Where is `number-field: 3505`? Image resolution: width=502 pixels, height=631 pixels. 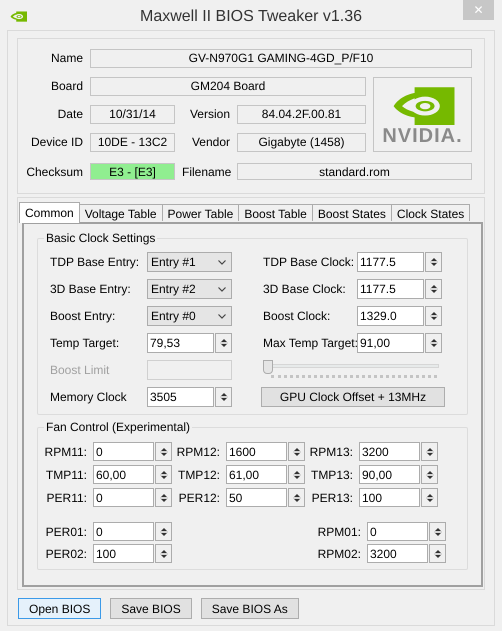
number-field: 3505 is located at coordinates (180, 397).